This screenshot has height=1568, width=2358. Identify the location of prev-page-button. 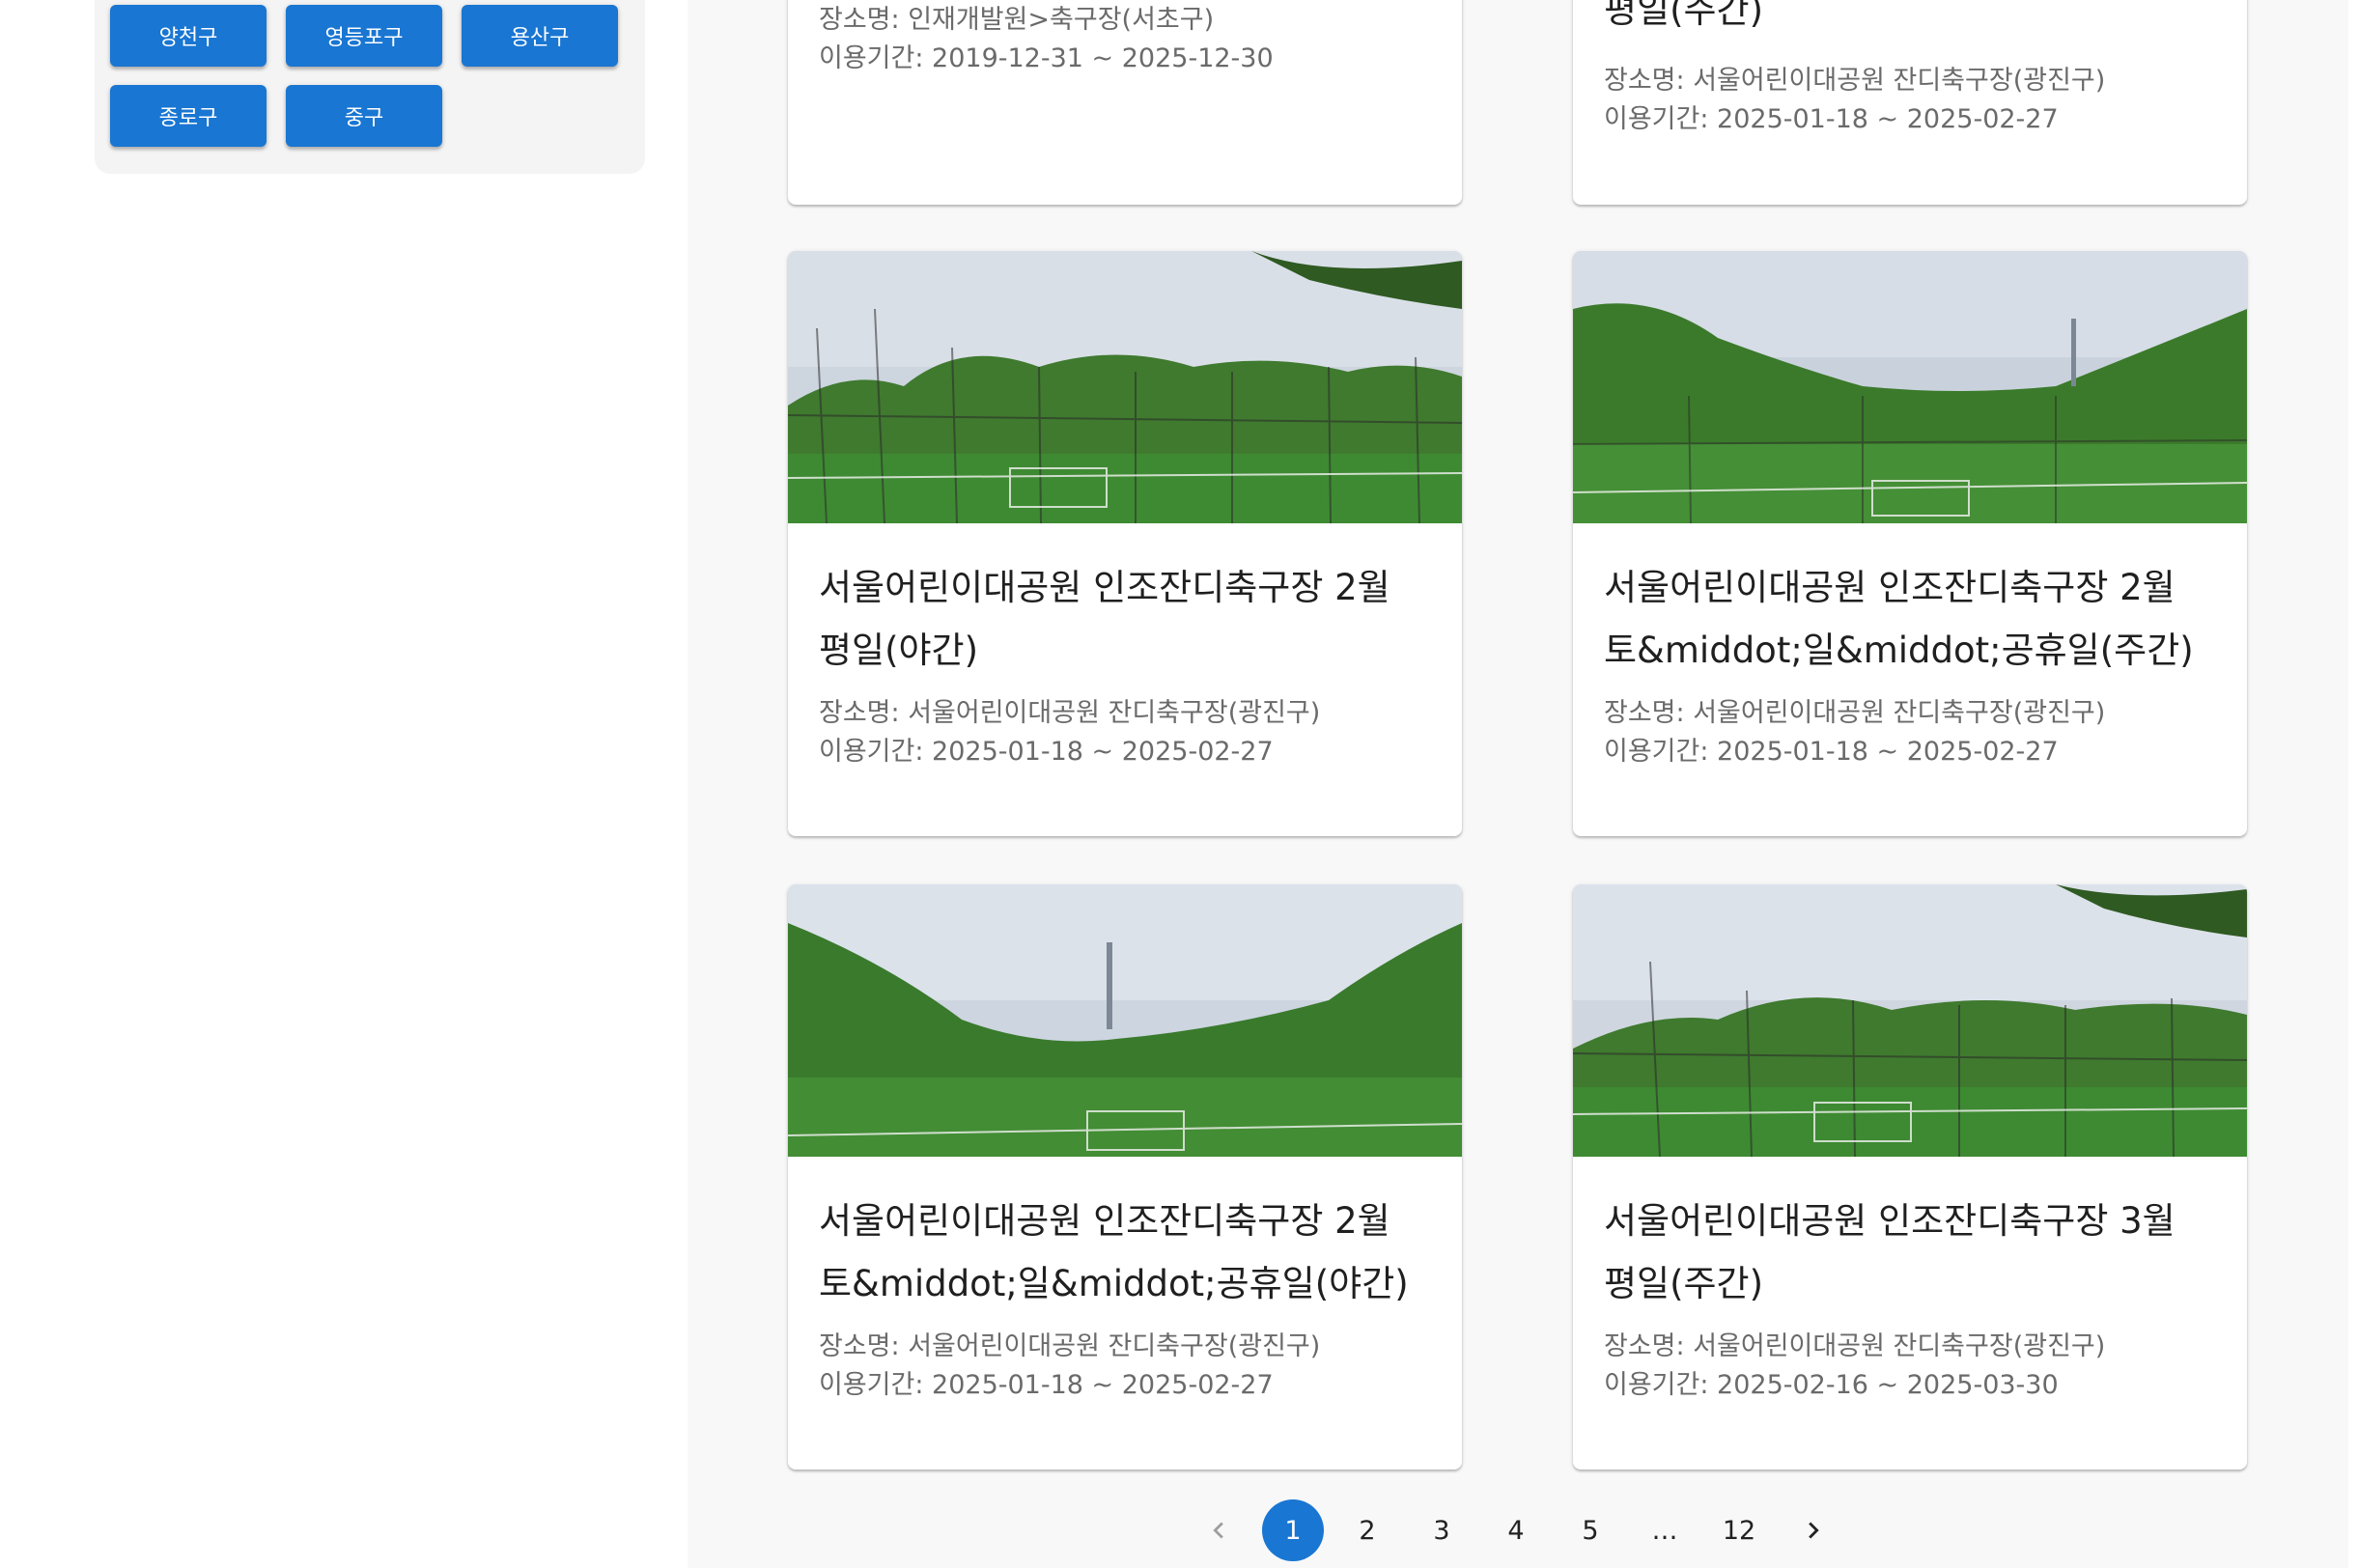
(1218, 1530).